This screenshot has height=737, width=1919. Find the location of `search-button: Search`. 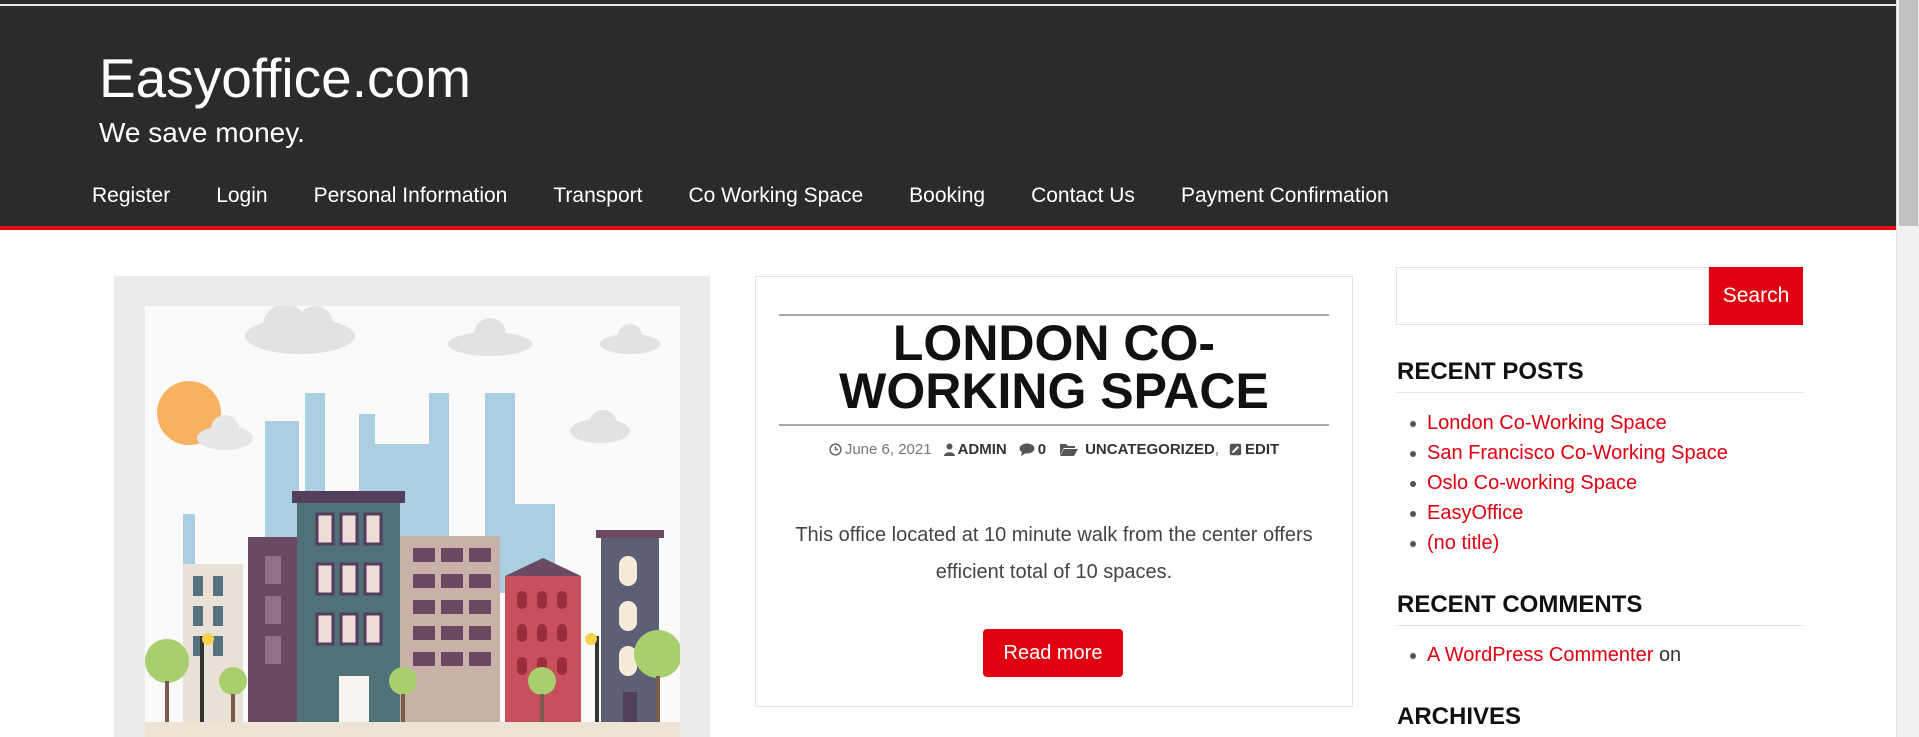

search-button: Search is located at coordinates (1756, 296).